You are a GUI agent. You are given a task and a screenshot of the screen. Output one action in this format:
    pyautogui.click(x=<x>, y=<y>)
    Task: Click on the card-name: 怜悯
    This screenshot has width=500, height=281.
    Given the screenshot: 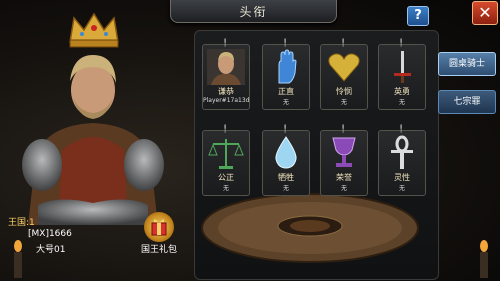 What is the action you would take?
    pyautogui.click(x=344, y=91)
    